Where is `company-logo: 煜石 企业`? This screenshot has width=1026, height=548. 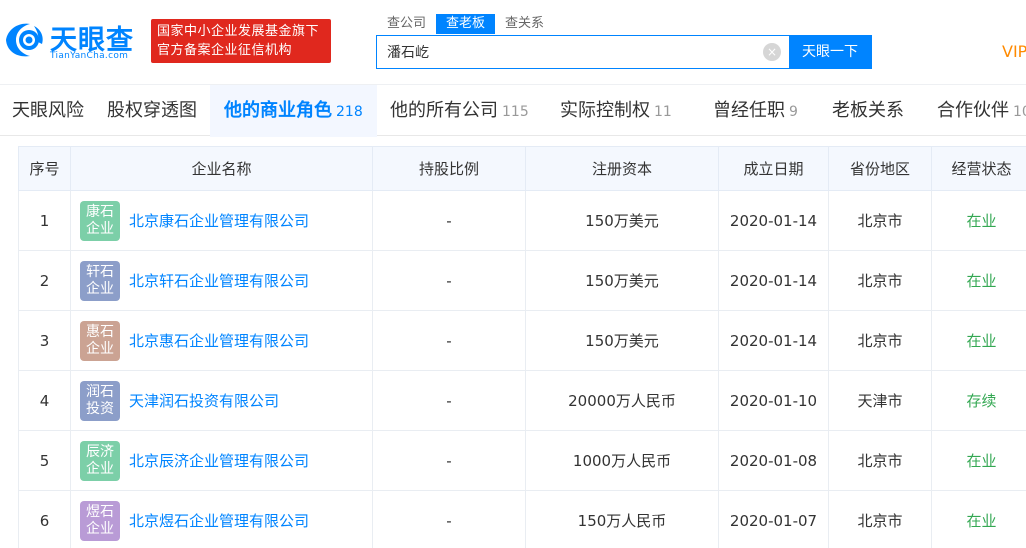
company-logo: 煜石 企业 is located at coordinates (100, 520).